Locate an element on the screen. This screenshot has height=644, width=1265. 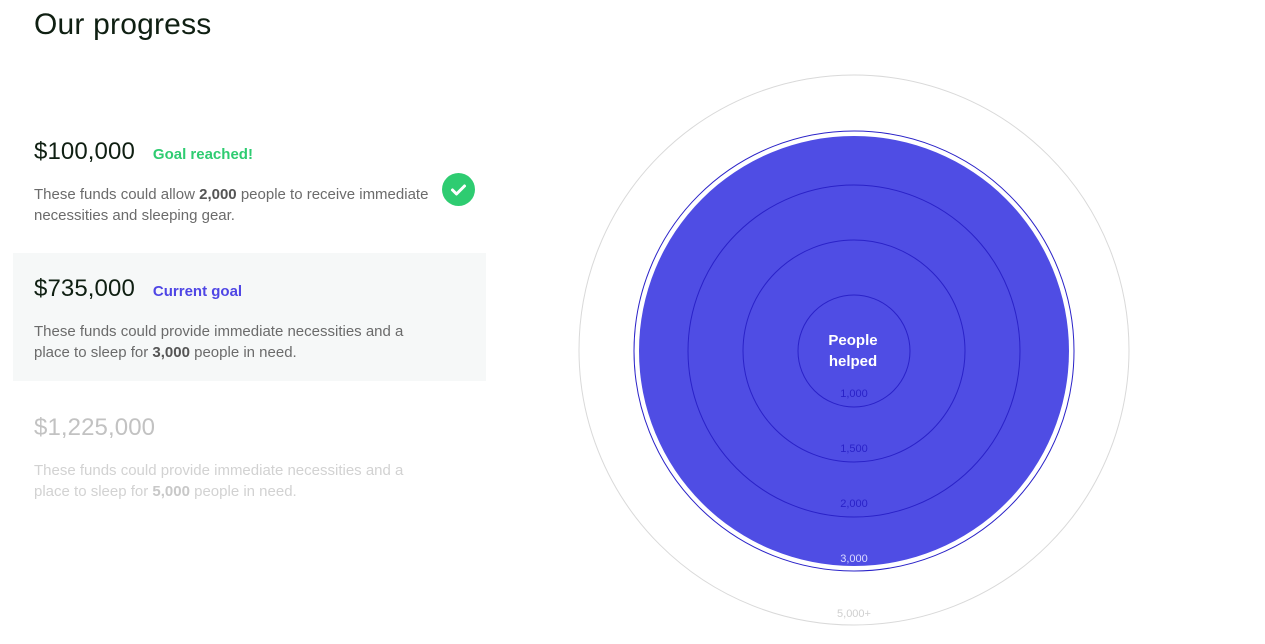
ring-label-1000: 1,000 is located at coordinates (854, 394).